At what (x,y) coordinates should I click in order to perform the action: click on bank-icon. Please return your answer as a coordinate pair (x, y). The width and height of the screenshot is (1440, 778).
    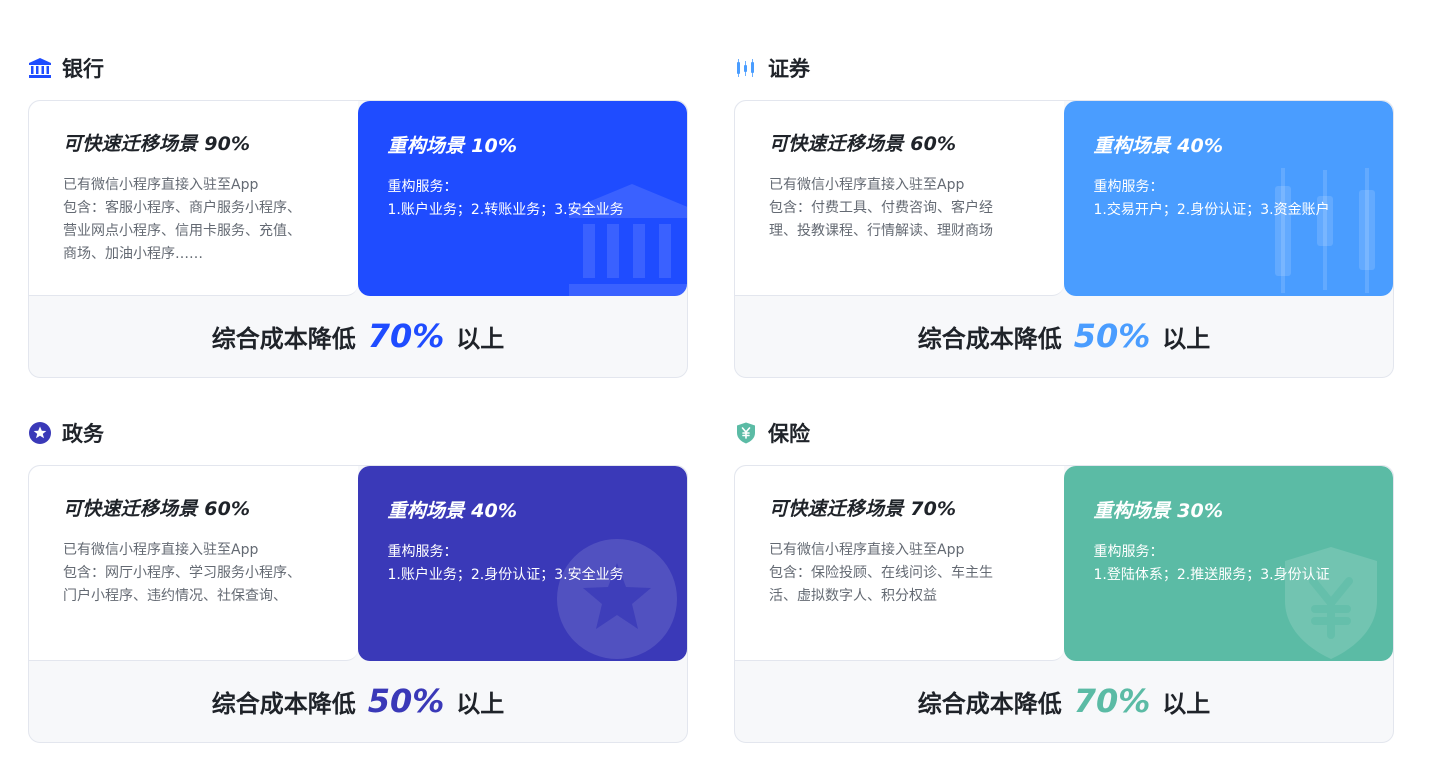
    Looking at the image, I should click on (40, 68).